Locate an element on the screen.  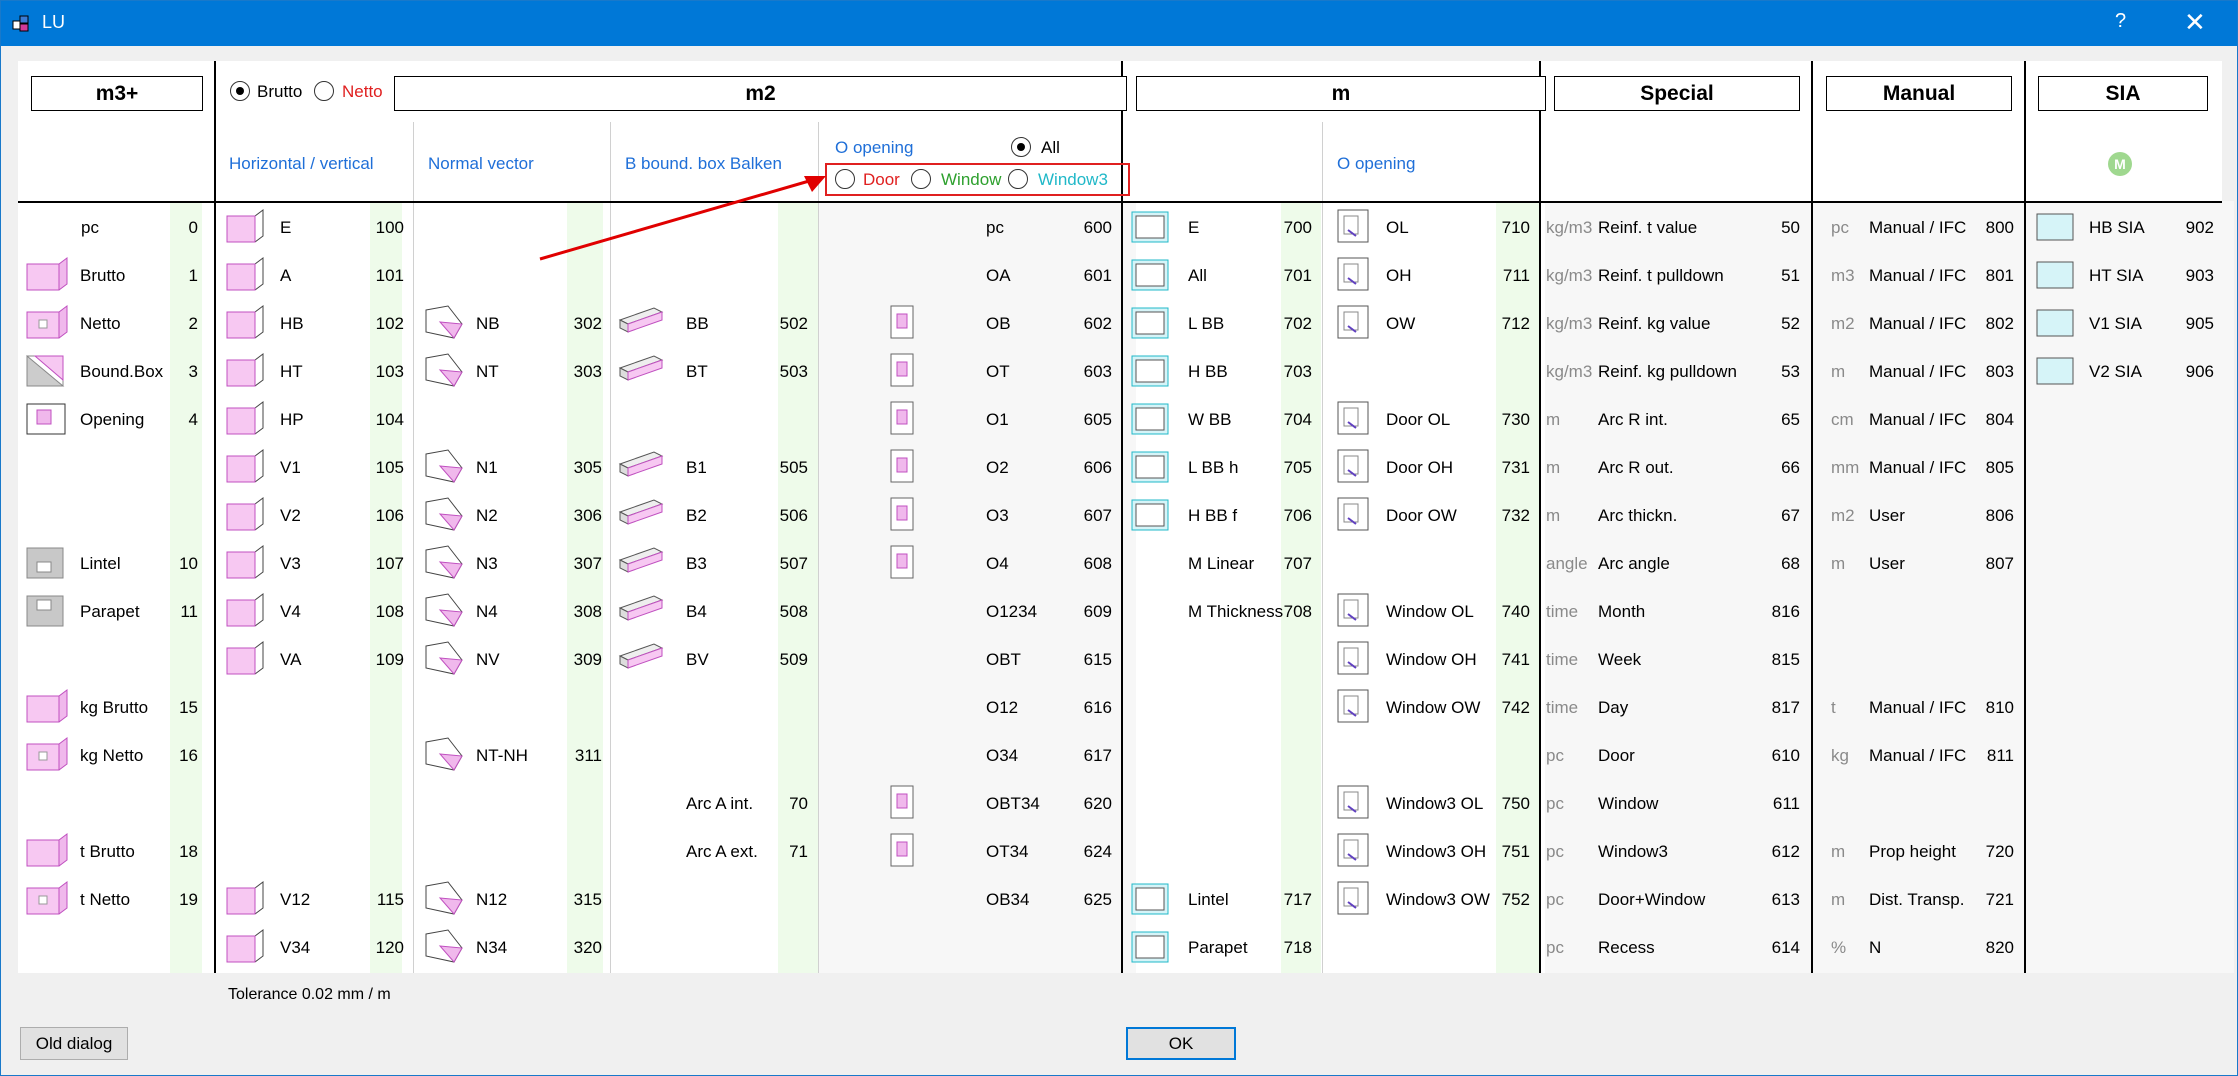
item-code: 603 is located at coordinates (1089, 372).